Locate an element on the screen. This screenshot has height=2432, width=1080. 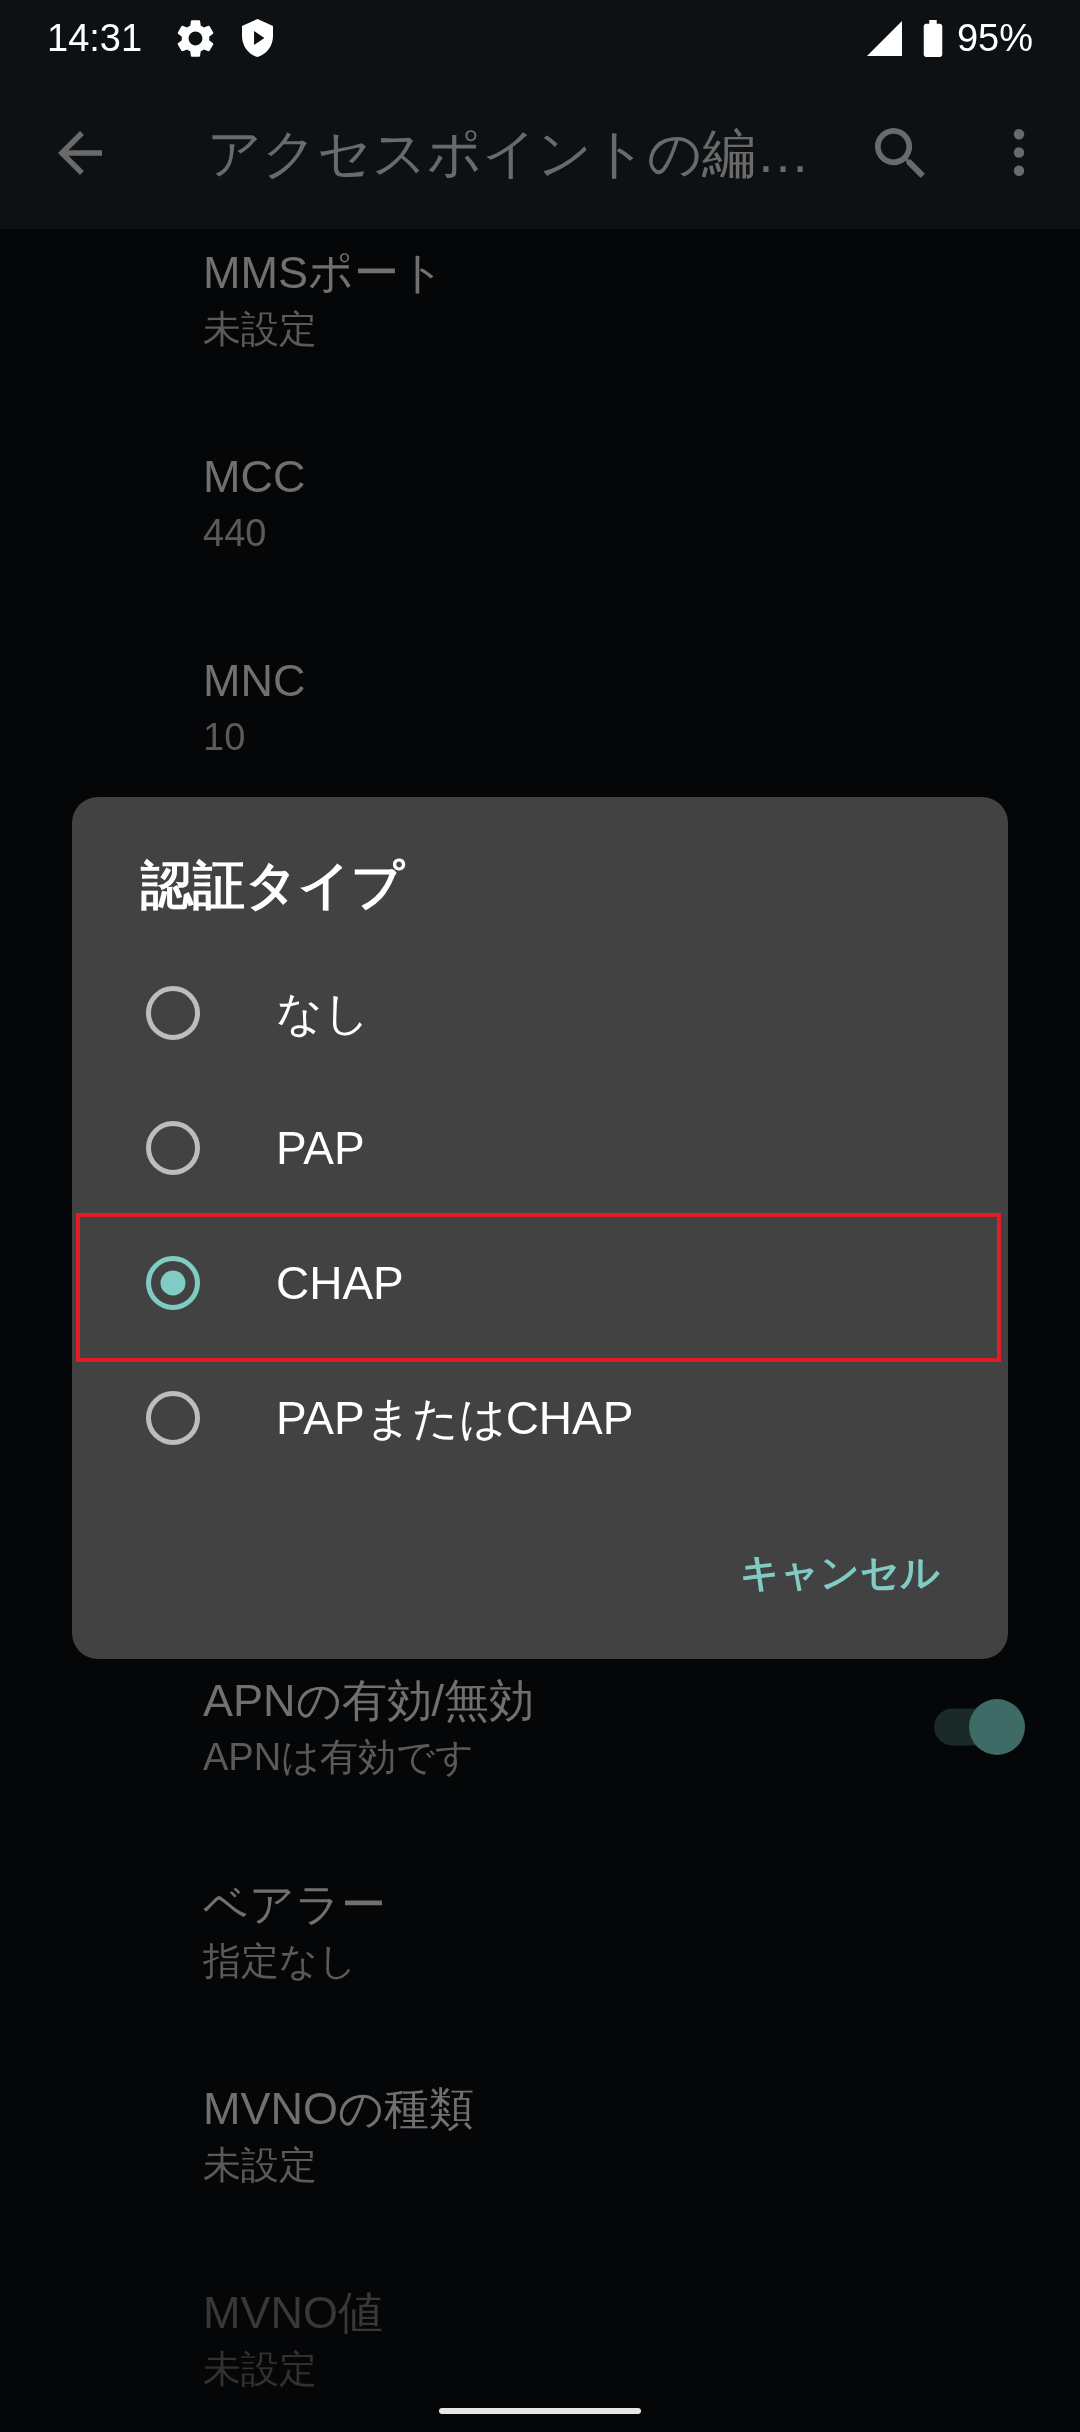
setting-title: MNC is located at coordinates (254, 681).